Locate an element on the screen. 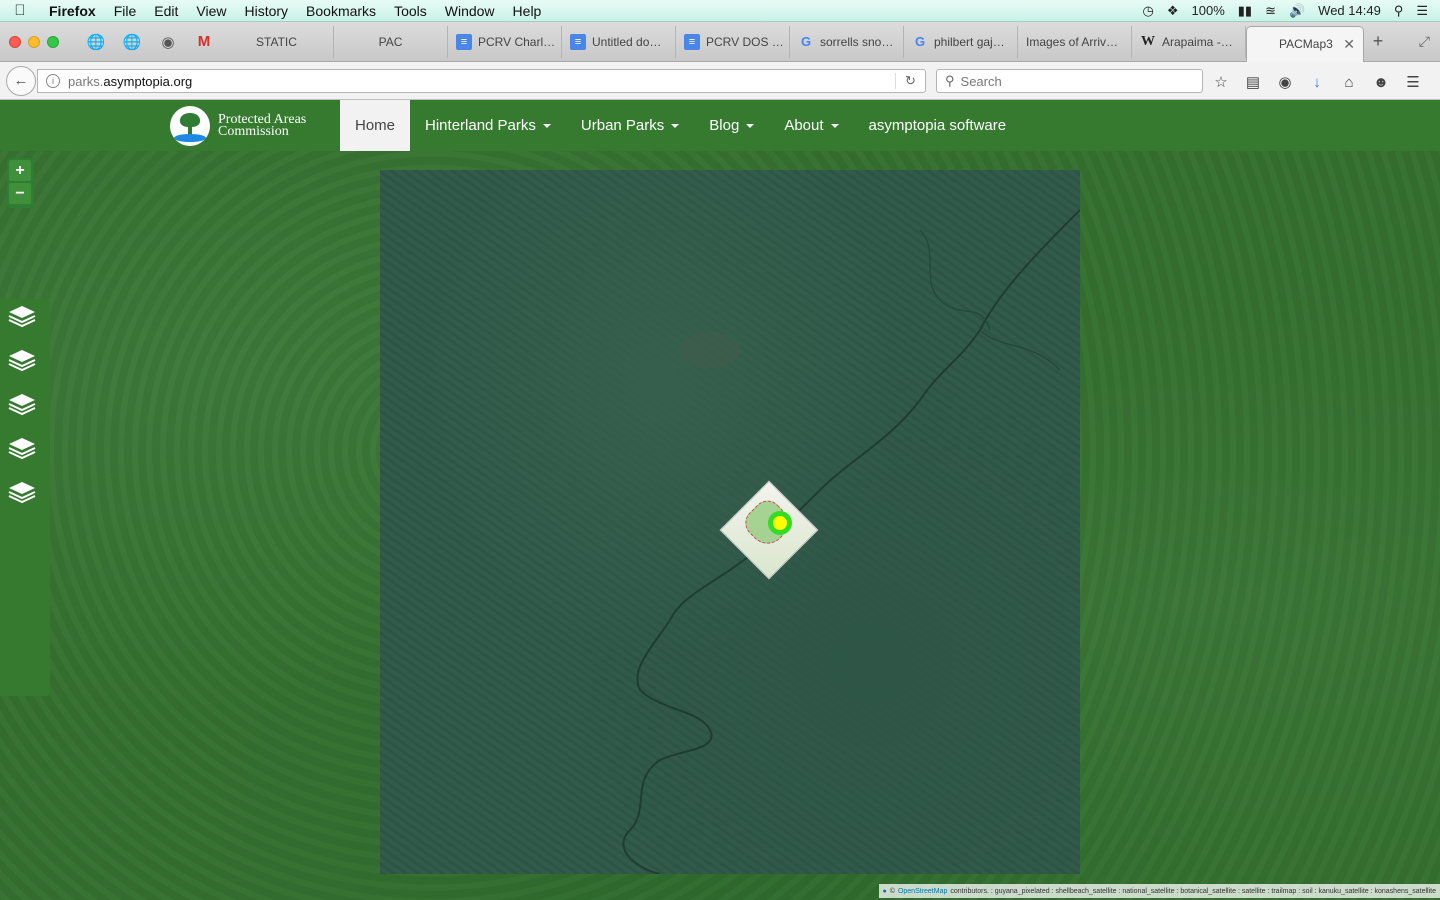 This screenshot has width=1440, height=900. reload-icon: ↻ is located at coordinates (910, 81).